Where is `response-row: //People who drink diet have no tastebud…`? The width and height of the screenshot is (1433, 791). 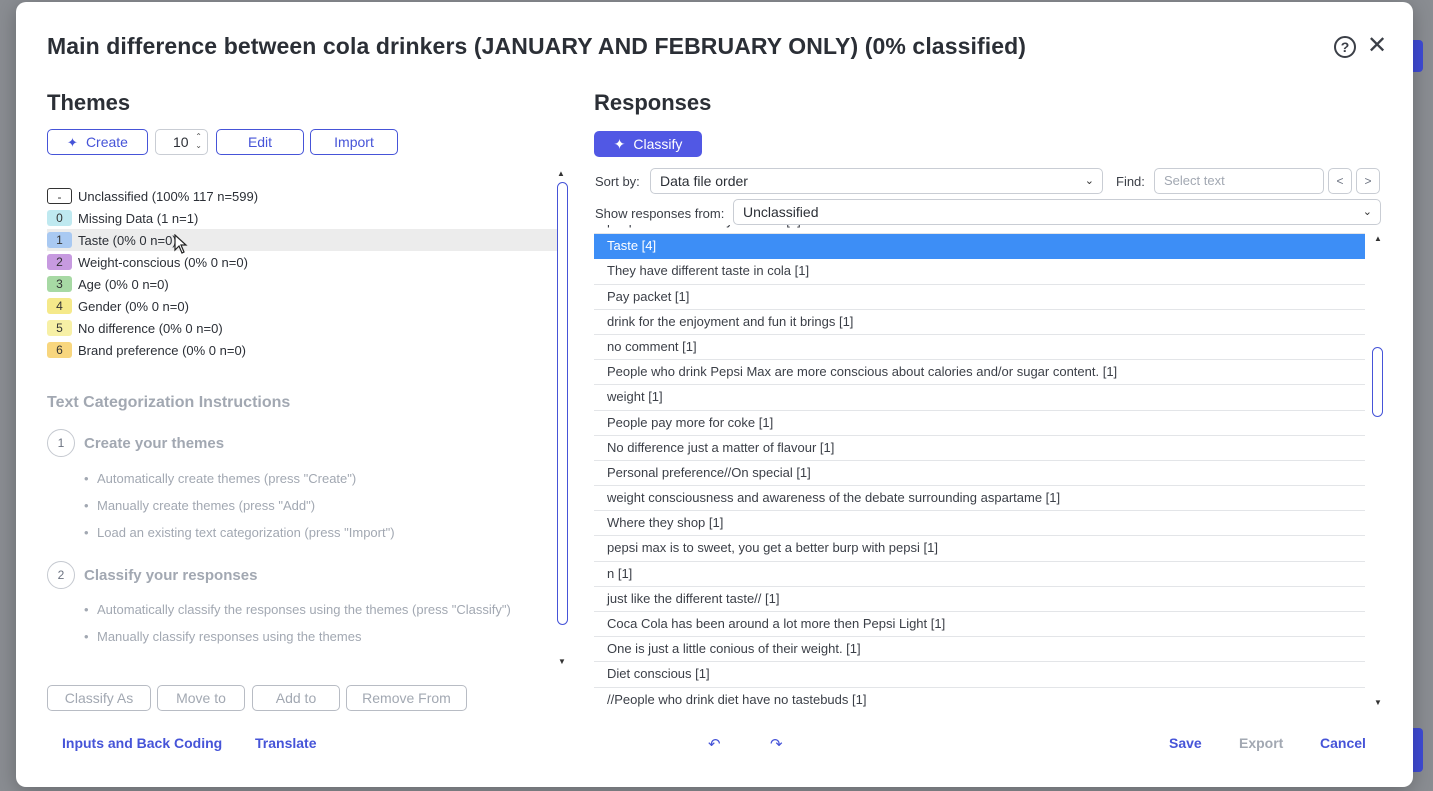 response-row: //People who drink diet have no tastebud… is located at coordinates (979, 699).